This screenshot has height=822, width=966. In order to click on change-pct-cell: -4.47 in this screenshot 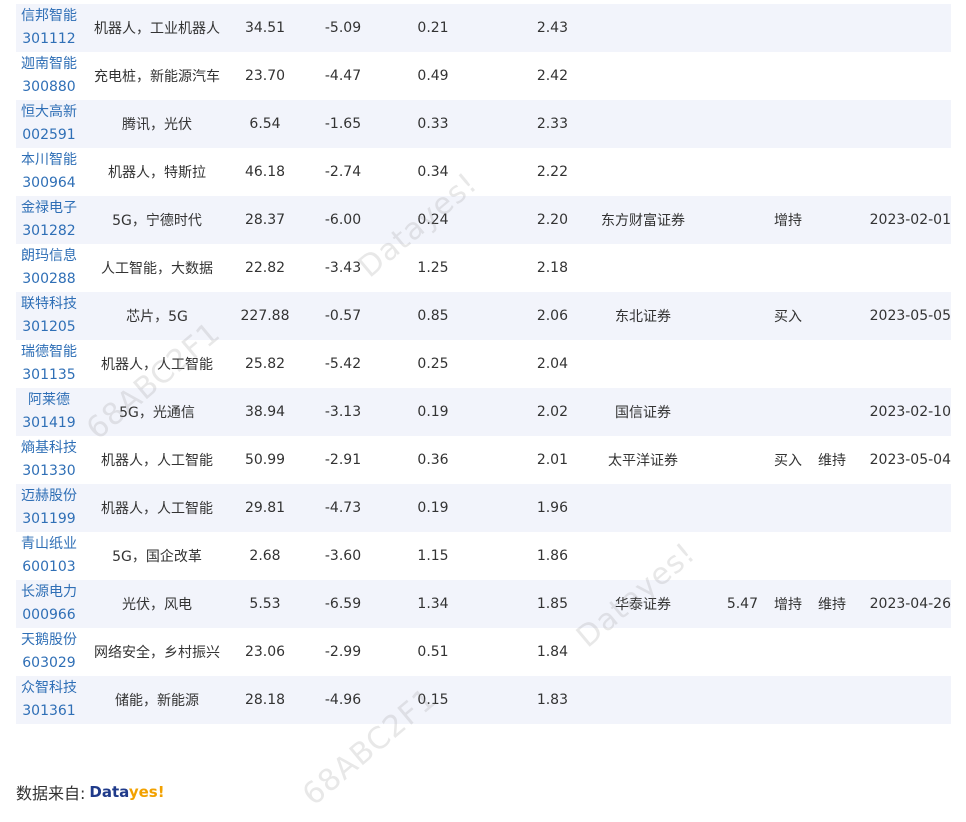, I will do `click(343, 76)`.